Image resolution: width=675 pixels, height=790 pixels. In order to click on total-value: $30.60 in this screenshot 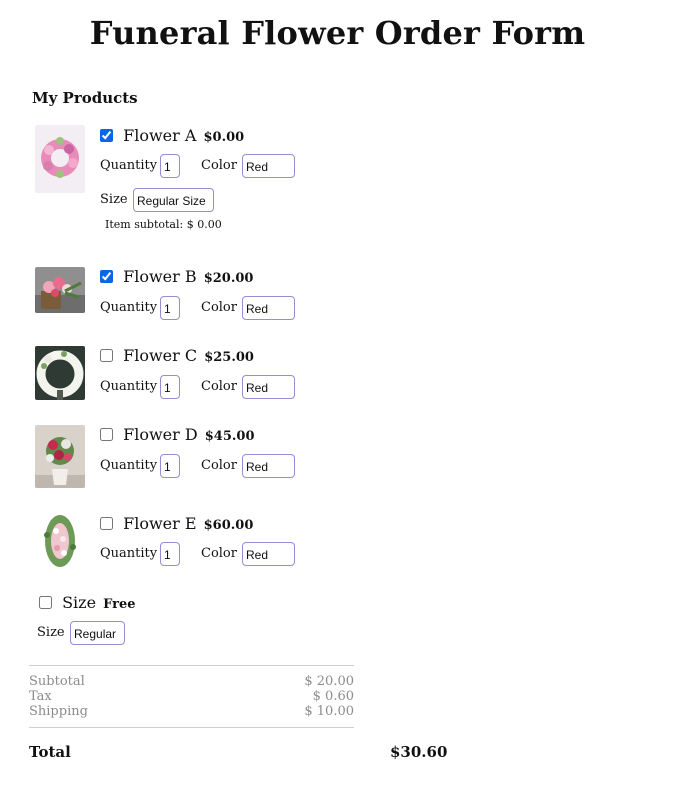, I will do `click(419, 752)`.